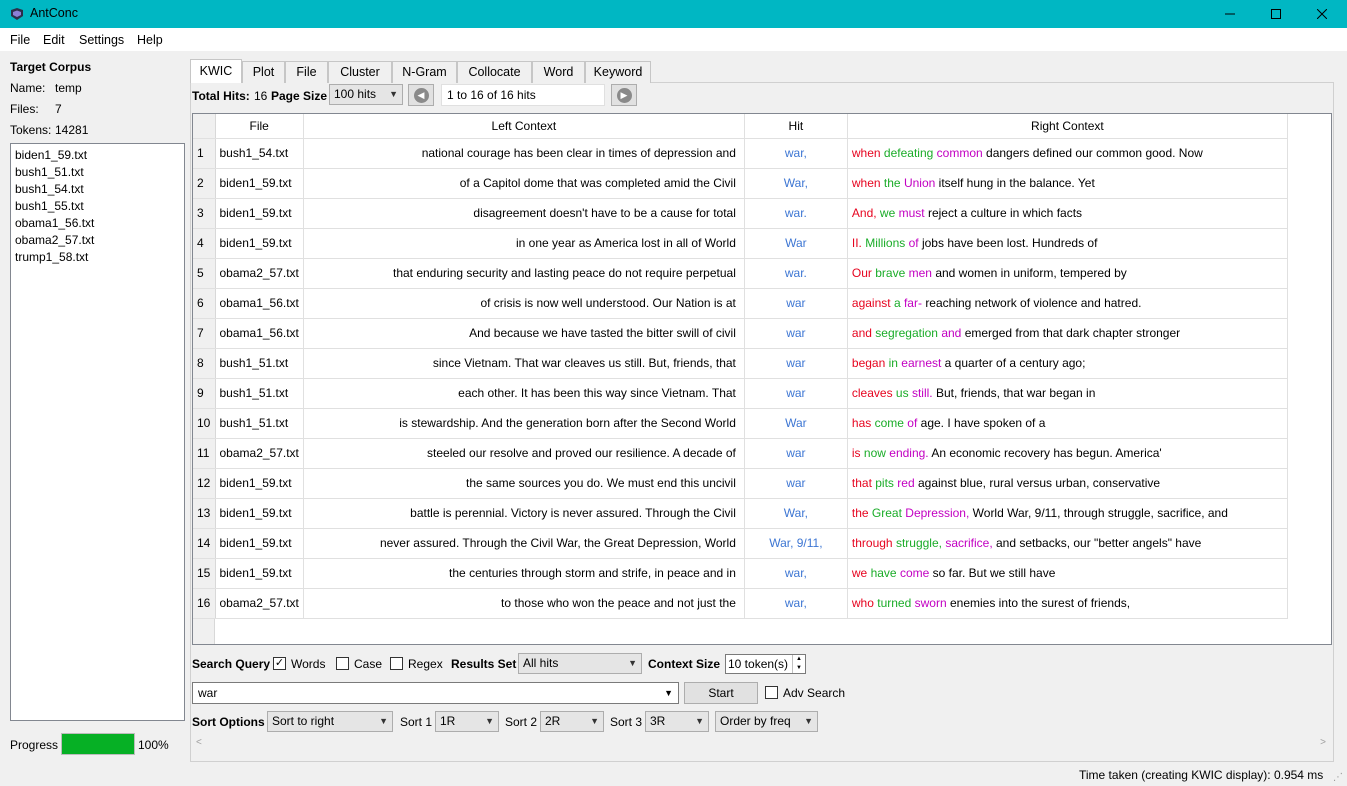 This screenshot has width=1347, height=786. Describe the element at coordinates (97, 155) in the screenshot. I see `file-list-item: biden1_59.txt` at that location.